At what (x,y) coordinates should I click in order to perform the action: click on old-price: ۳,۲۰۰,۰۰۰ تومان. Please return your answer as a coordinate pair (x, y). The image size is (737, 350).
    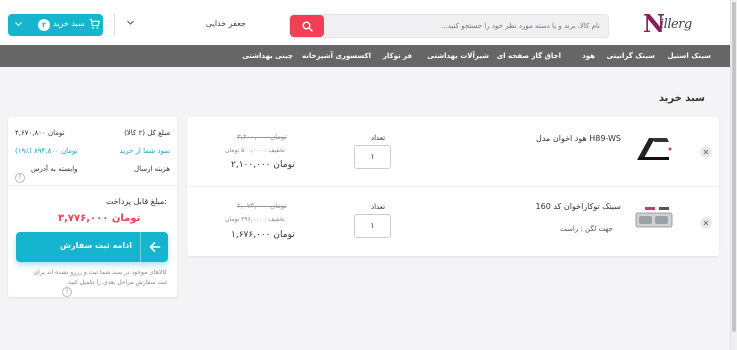
    Looking at the image, I should click on (262, 137).